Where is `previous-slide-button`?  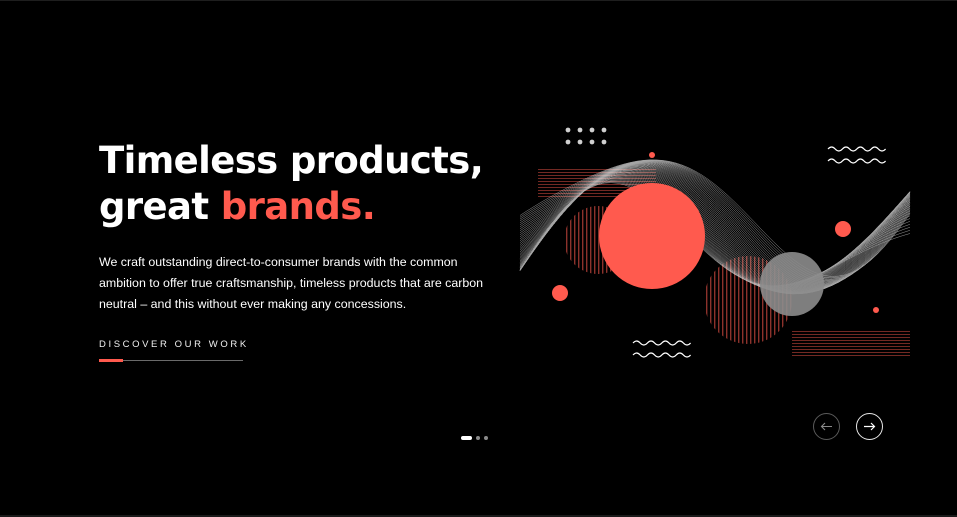 previous-slide-button is located at coordinates (826, 426).